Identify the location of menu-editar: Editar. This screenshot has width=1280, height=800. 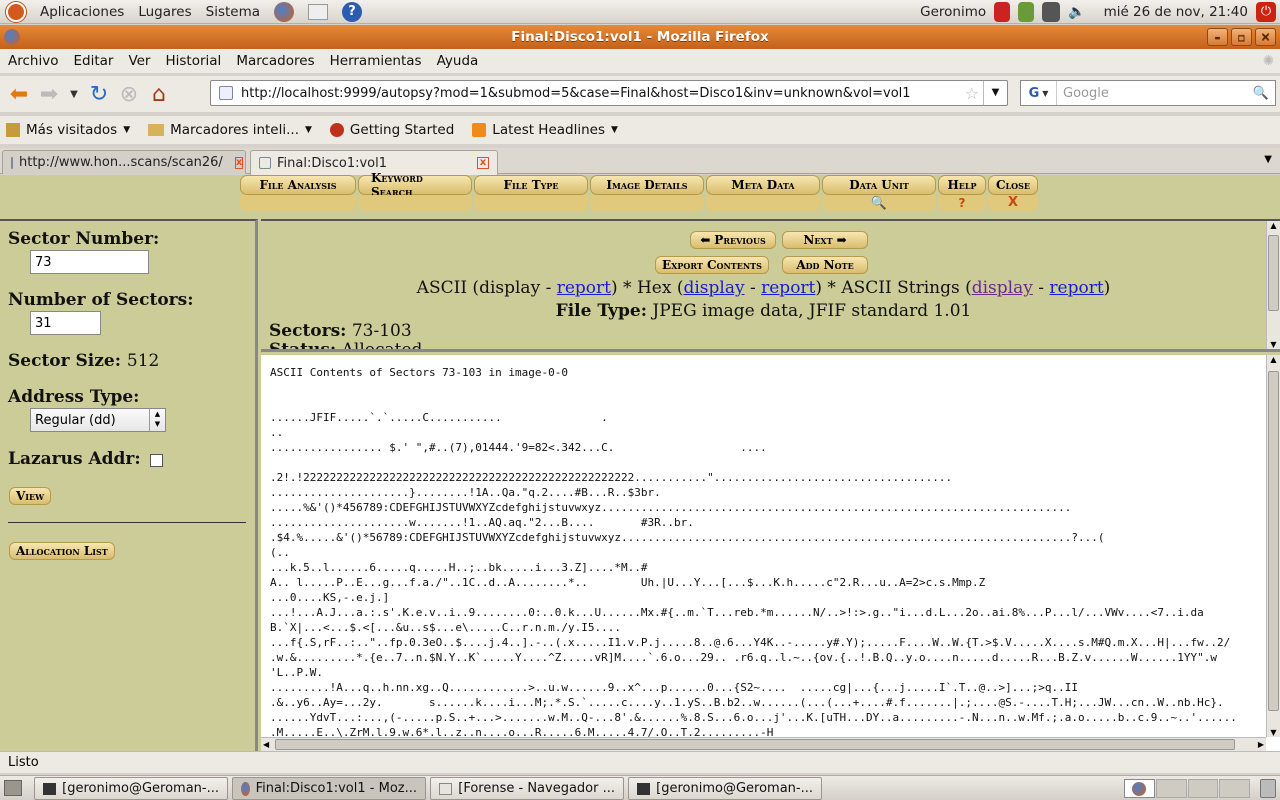
(93, 61).